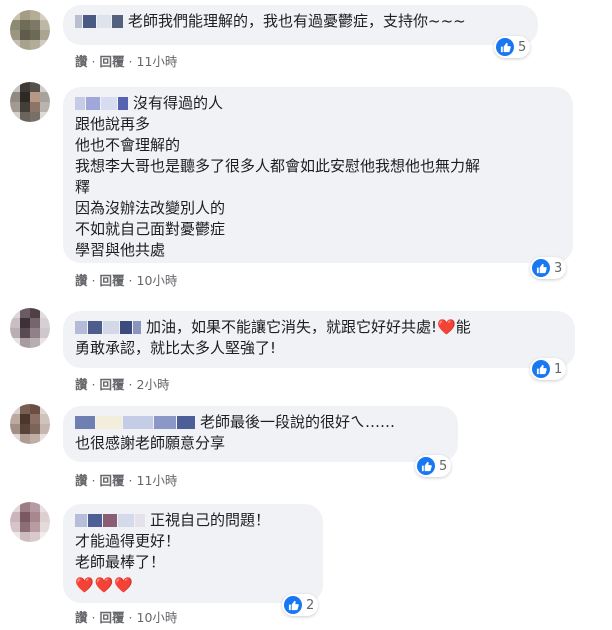  I want to click on comment-text: 也很感謝老師願意分享, so click(150, 443).